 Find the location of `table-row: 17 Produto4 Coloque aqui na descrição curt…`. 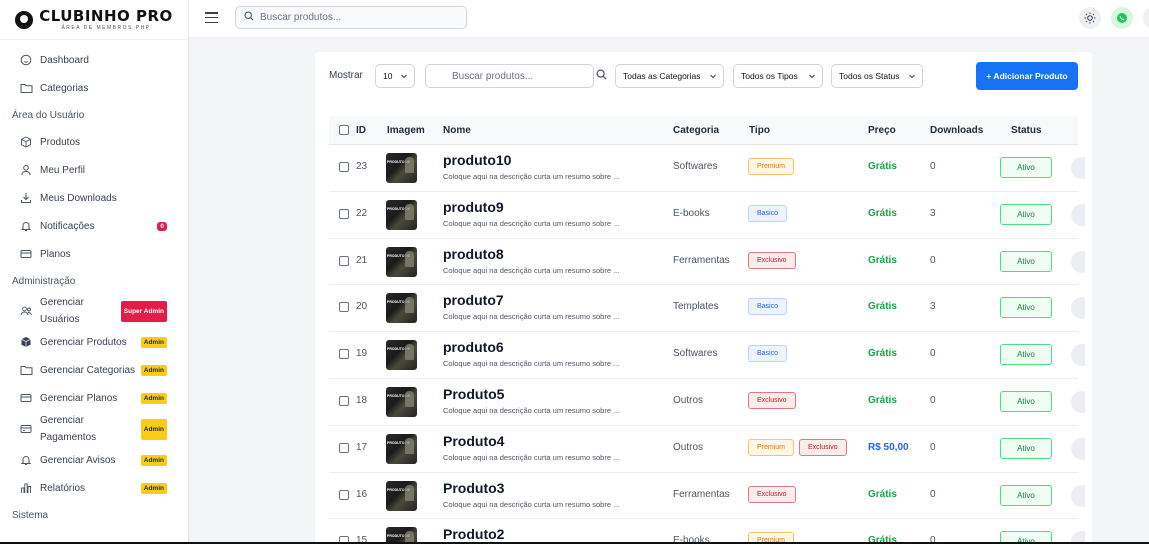

table-row: 17 Produto4 Coloque aqui na descrição curt… is located at coordinates (707, 449).